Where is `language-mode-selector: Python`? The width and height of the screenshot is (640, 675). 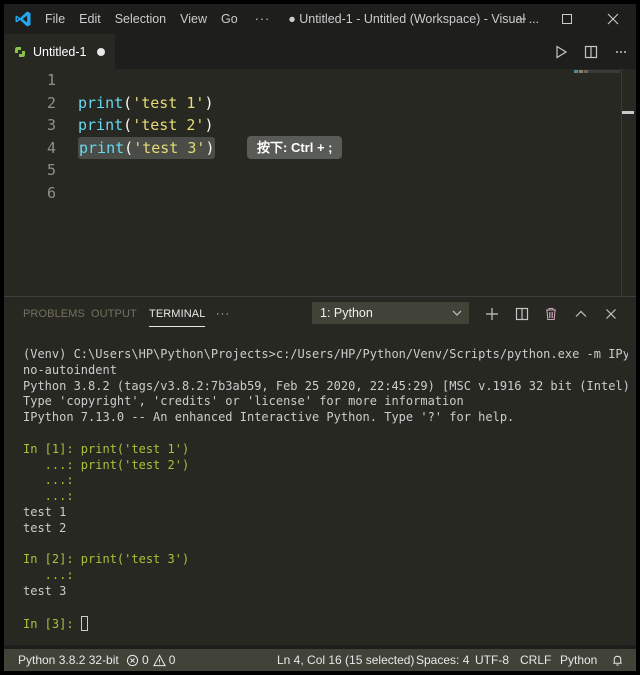 language-mode-selector: Python is located at coordinates (578, 660).